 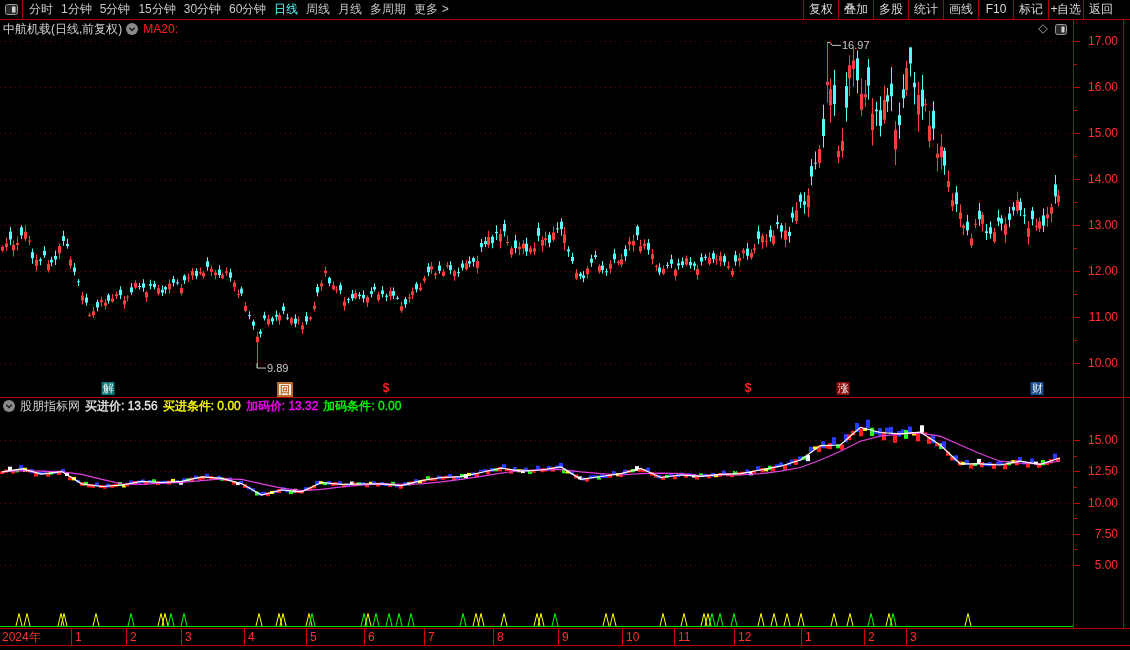 I want to click on indicator-name: 股朋指标网, so click(x=50, y=406).